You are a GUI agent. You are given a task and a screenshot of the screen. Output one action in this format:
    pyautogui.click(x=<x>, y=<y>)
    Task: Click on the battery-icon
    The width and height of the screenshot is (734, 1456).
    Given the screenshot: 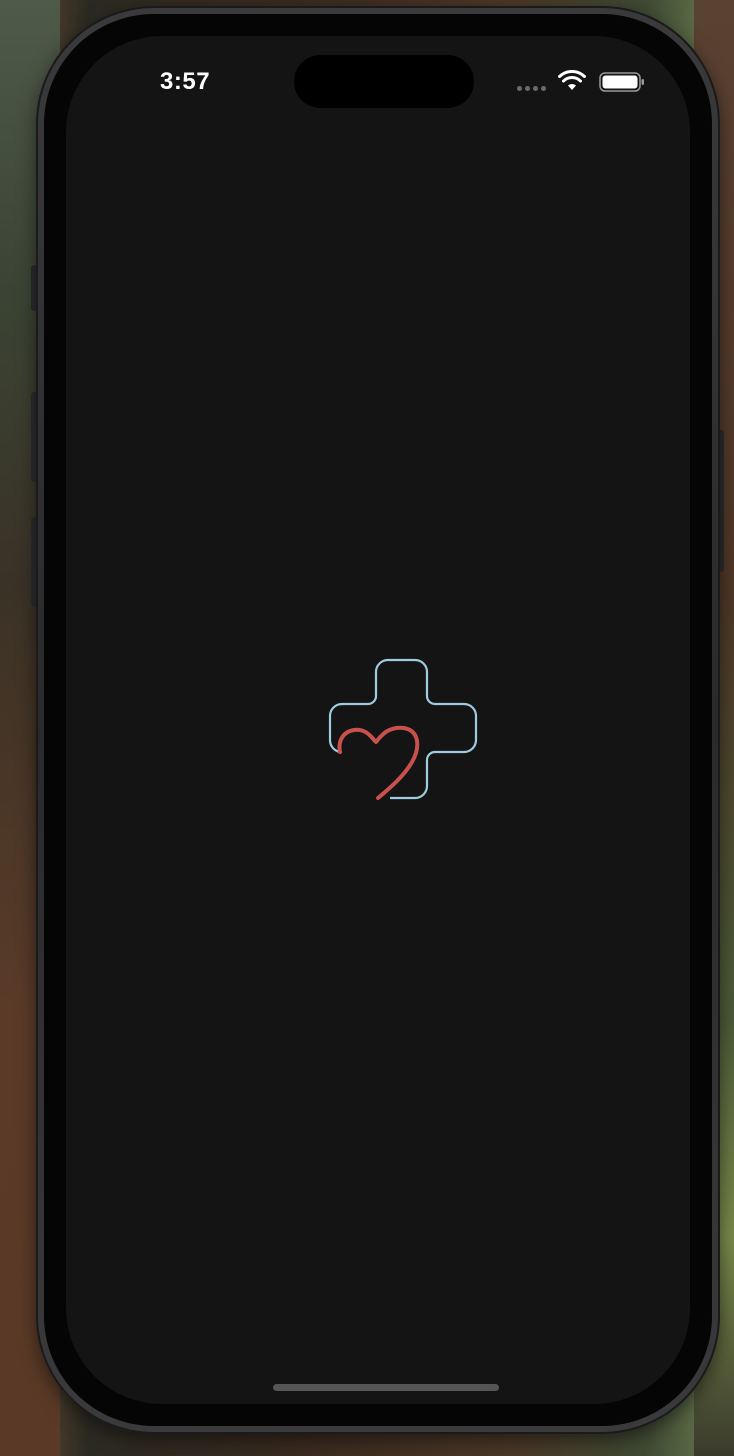 What is the action you would take?
    pyautogui.click(x=621, y=82)
    